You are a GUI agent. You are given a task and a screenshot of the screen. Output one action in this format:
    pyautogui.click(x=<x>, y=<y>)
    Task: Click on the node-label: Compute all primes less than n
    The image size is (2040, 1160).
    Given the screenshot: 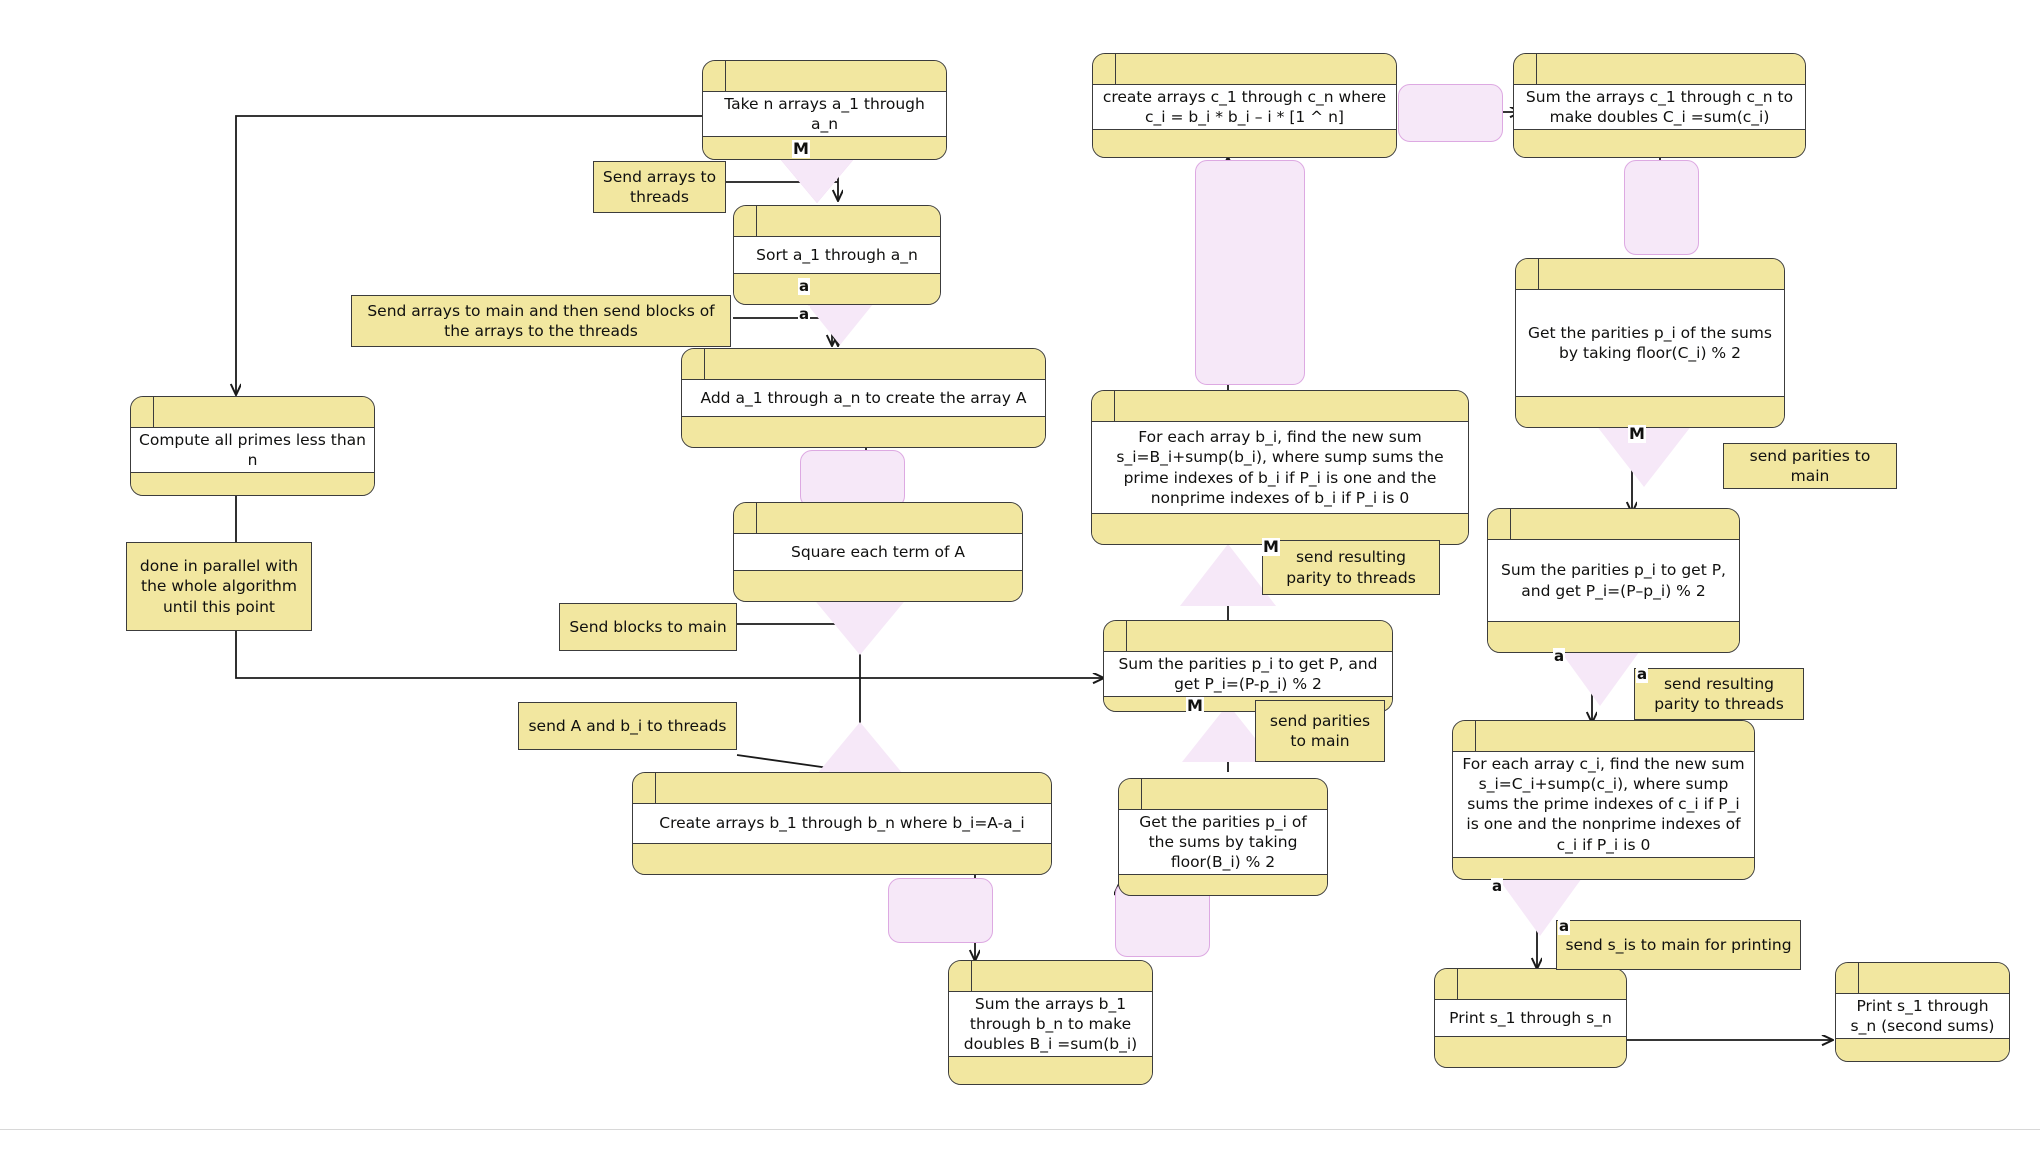 What is the action you would take?
    pyautogui.click(x=252, y=451)
    